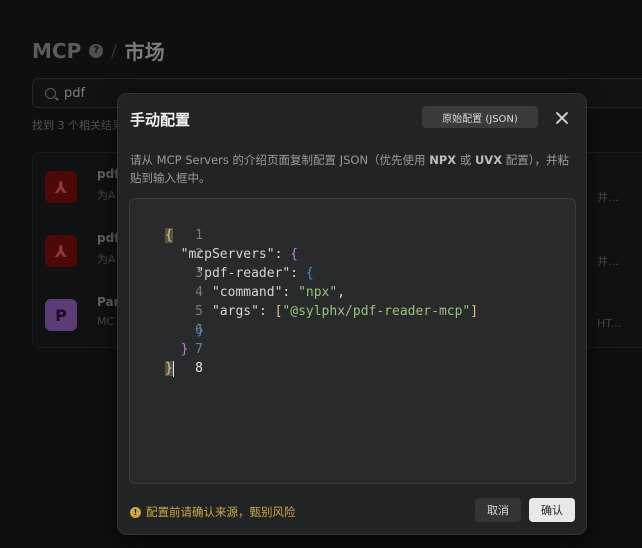 Image resolution: width=642 pixels, height=548 pixels. Describe the element at coordinates (160, 120) in the screenshot. I see `dialog-title: 手动配置` at that location.